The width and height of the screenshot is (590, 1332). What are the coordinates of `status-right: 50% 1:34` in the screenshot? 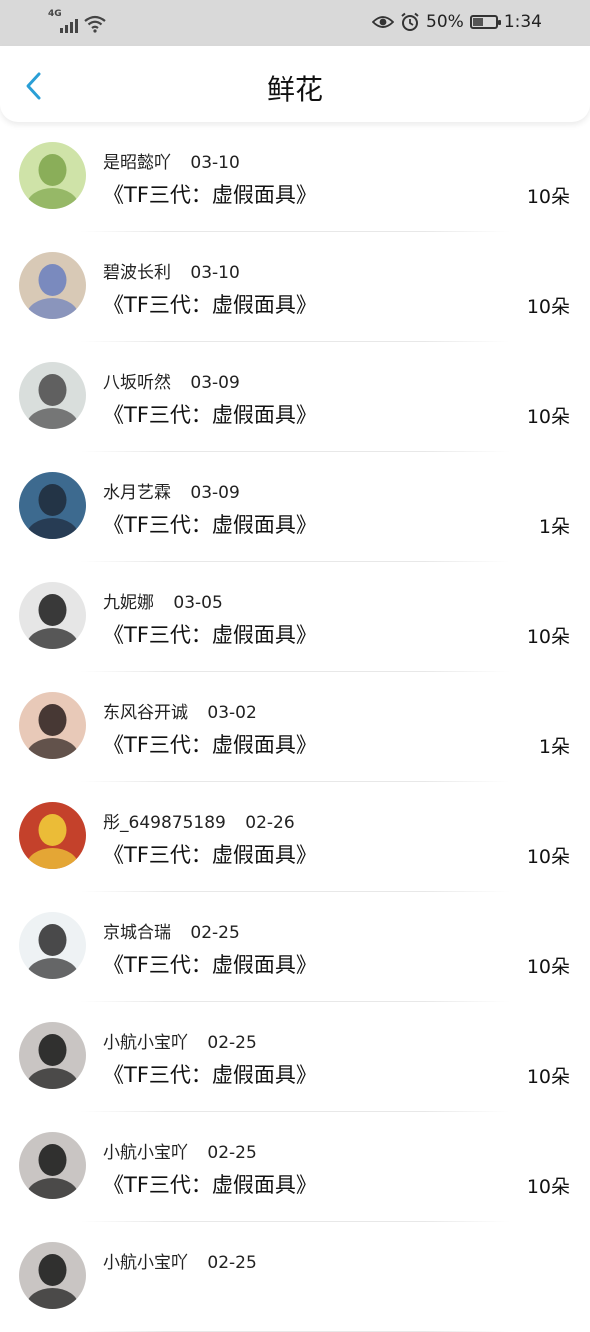 It's located at (457, 22).